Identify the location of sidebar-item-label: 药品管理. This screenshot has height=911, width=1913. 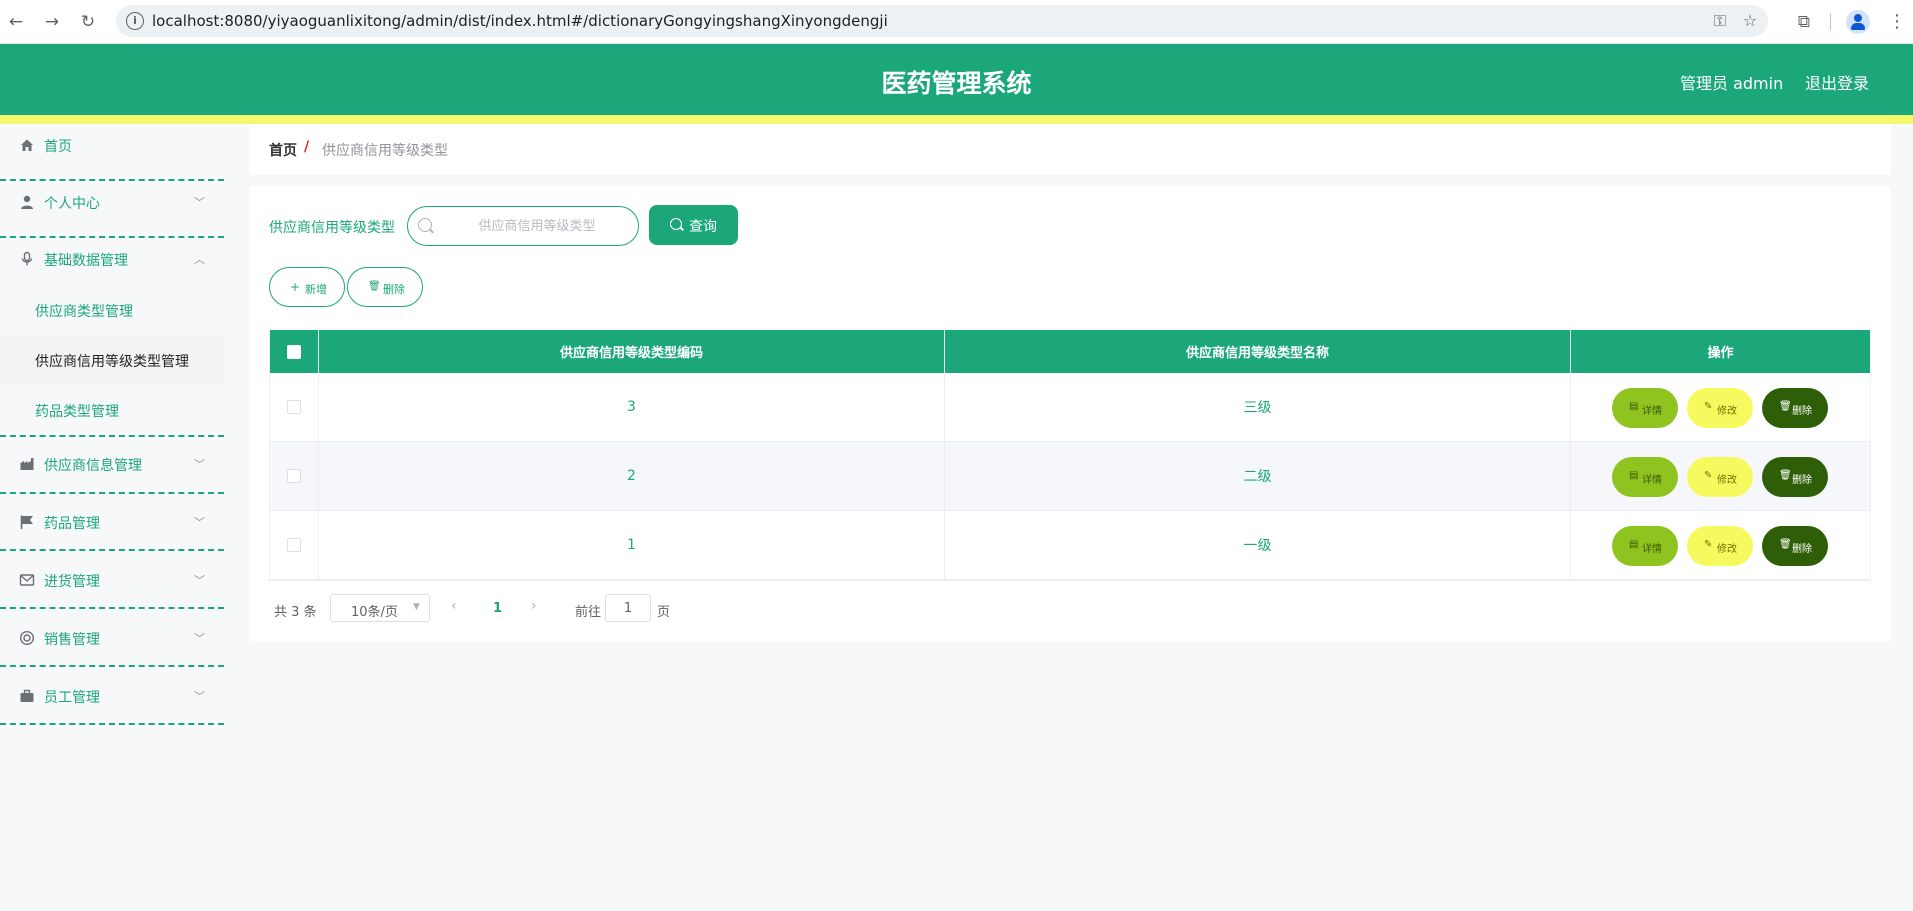
(72, 524).